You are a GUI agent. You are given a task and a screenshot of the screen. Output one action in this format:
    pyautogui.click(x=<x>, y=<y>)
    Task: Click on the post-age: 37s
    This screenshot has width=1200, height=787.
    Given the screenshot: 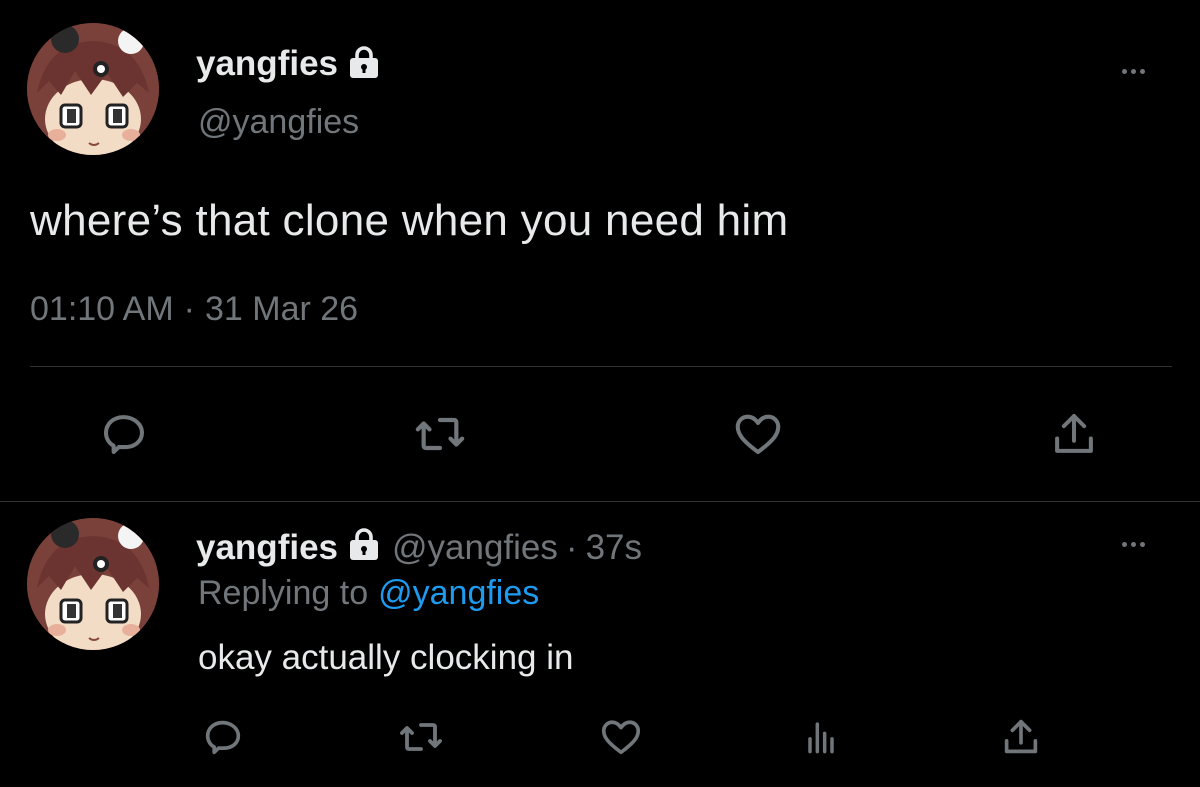 What is the action you would take?
    pyautogui.click(x=614, y=548)
    